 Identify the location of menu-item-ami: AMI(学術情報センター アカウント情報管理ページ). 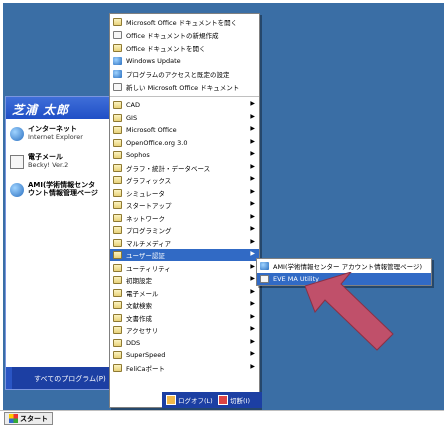
(344, 266).